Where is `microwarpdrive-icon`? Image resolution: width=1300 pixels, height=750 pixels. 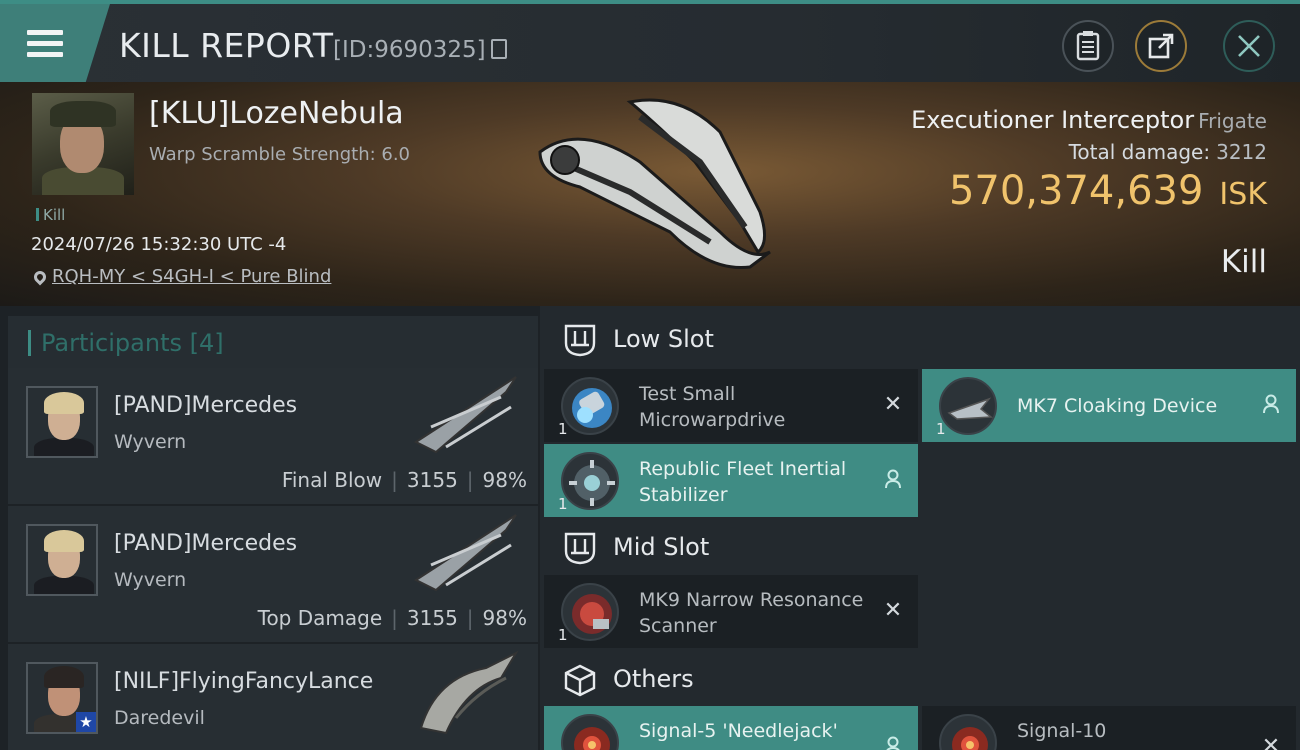 microwarpdrive-icon is located at coordinates (590, 406).